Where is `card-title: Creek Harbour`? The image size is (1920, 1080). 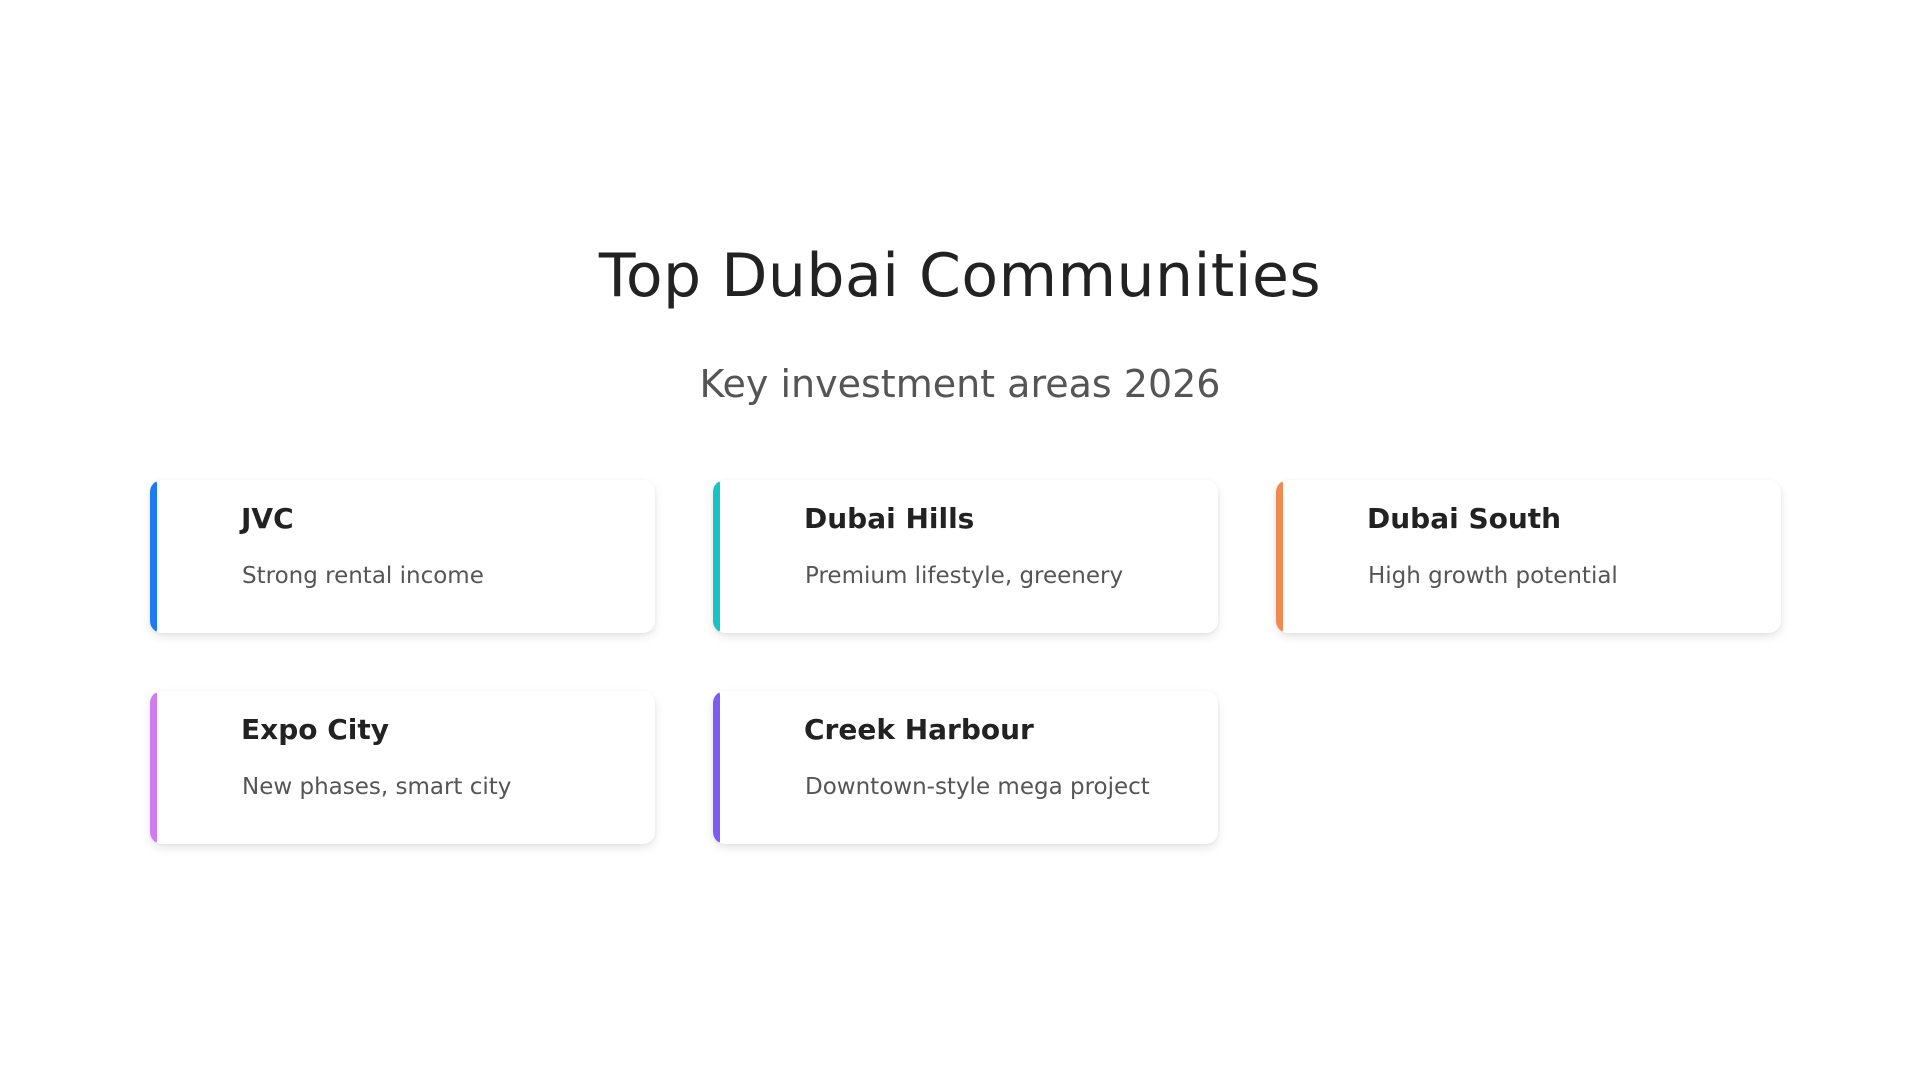
card-title: Creek Harbour is located at coordinates (919, 729).